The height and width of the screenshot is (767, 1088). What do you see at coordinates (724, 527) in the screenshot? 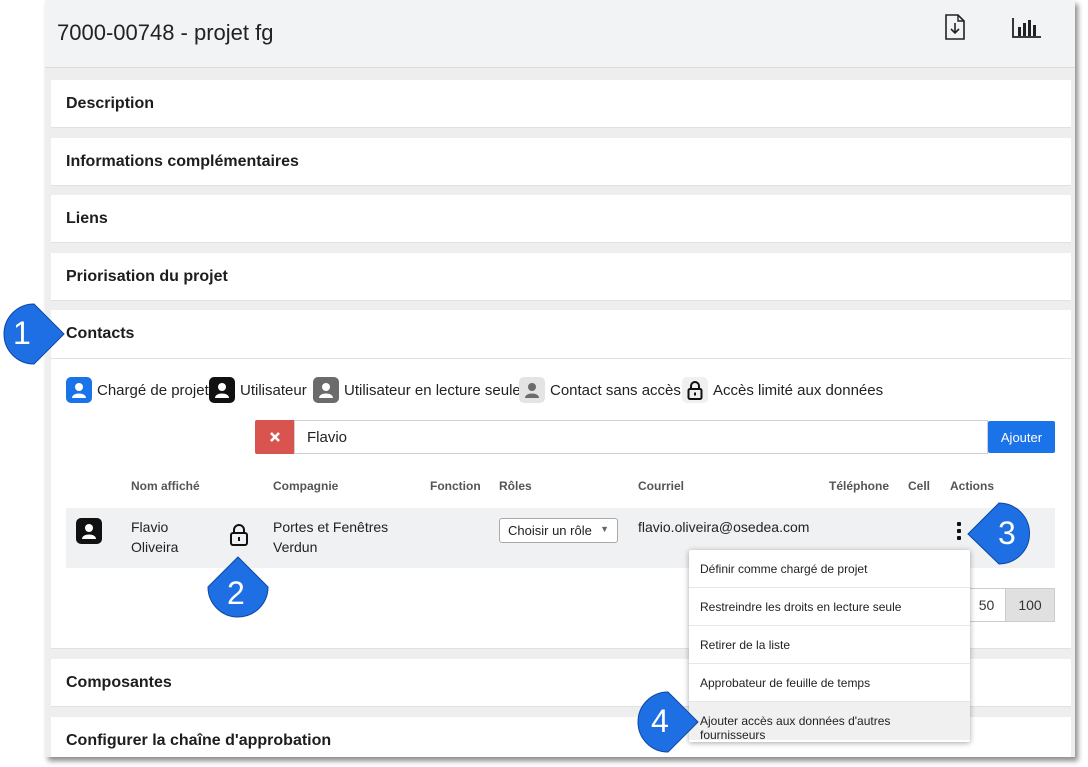
I see `contact-email: flavio.oliveira@osedea.com` at bounding box center [724, 527].